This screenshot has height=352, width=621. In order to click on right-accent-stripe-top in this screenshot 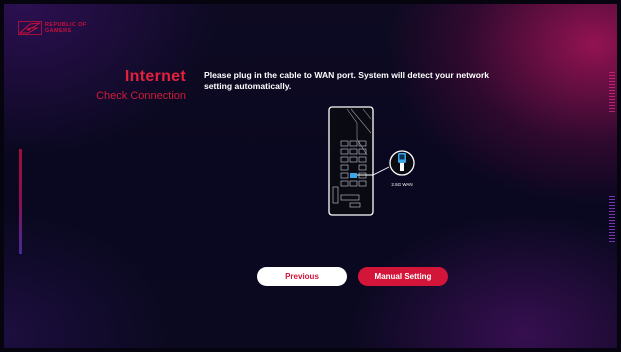, I will do `click(612, 93)`.